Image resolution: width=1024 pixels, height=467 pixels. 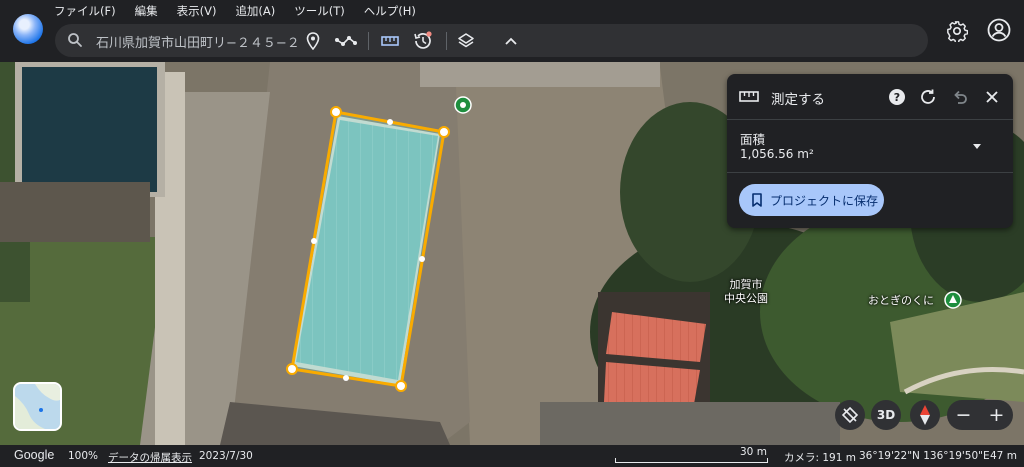 What do you see at coordinates (753, 139) in the screenshot?
I see `area-label: 面積` at bounding box center [753, 139].